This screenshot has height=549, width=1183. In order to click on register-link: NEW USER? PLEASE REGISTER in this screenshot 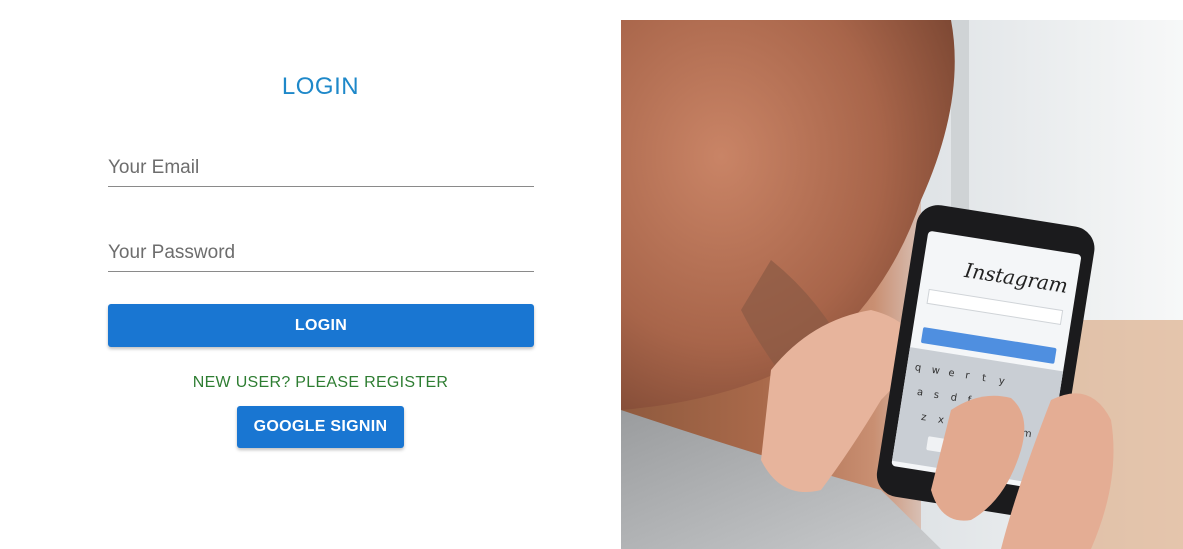, I will do `click(320, 383)`.